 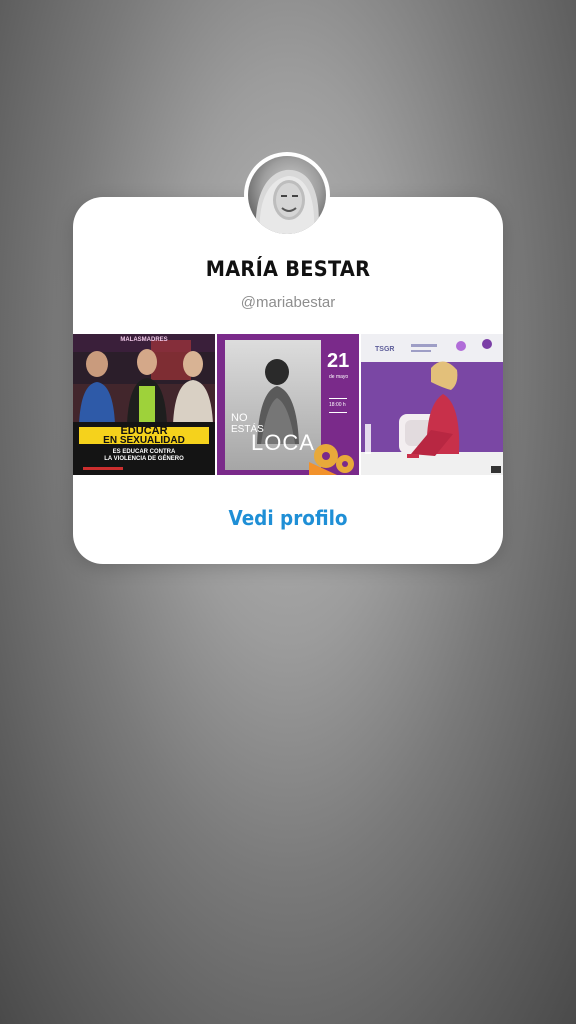 I want to click on post-thumbnail-3: TSGR, so click(x=432, y=404).